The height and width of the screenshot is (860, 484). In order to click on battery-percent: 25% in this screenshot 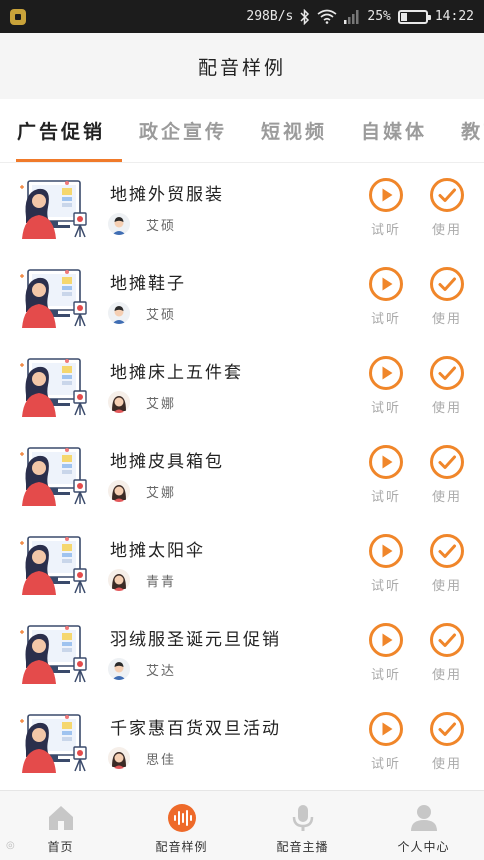, I will do `click(379, 16)`.